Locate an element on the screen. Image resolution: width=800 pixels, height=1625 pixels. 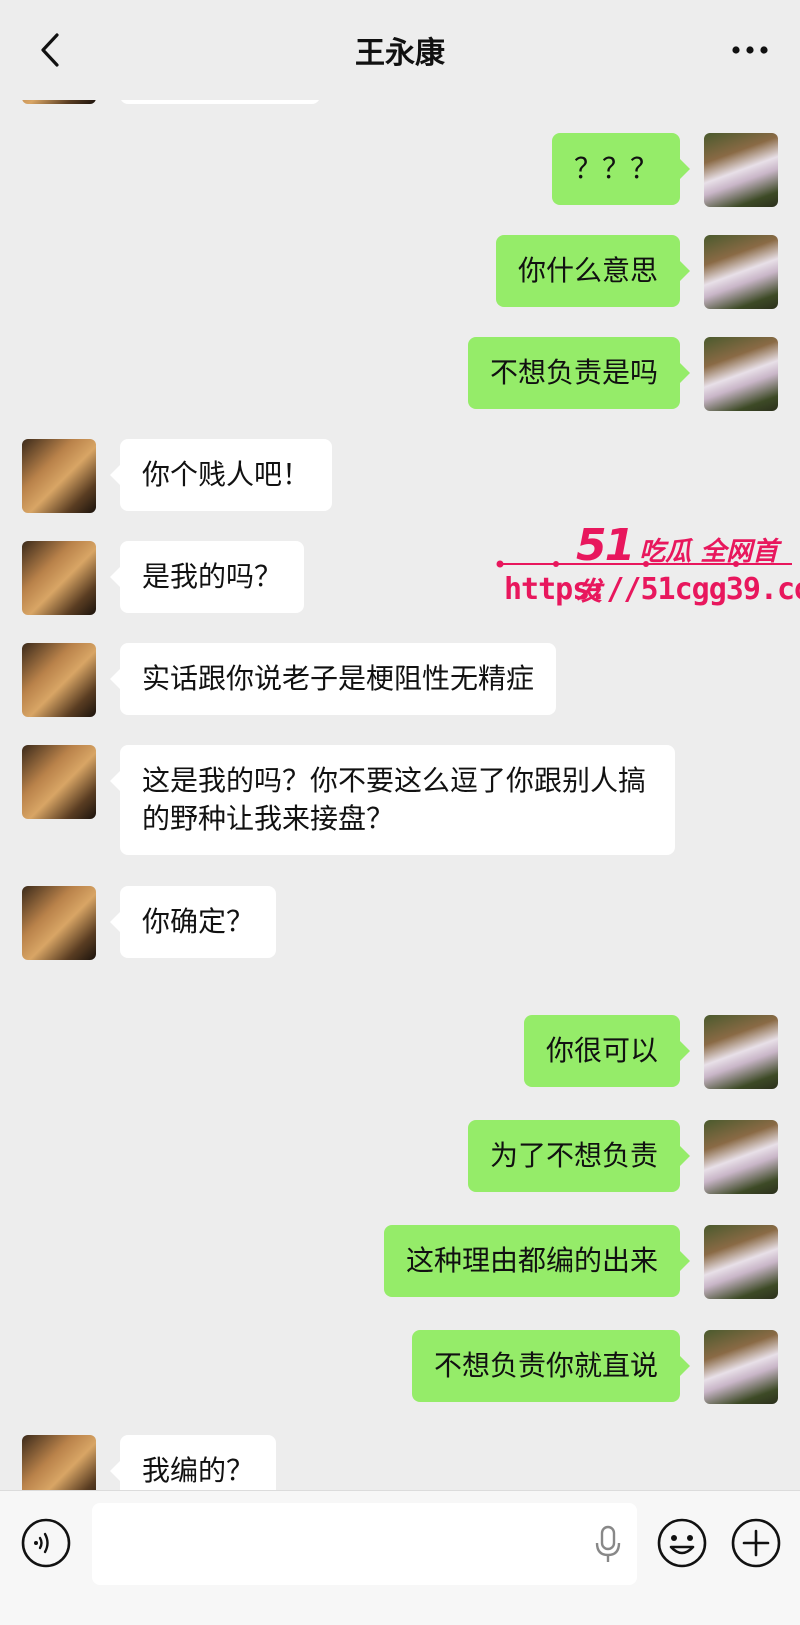
chat-header: 王永康 is located at coordinates (400, 50).